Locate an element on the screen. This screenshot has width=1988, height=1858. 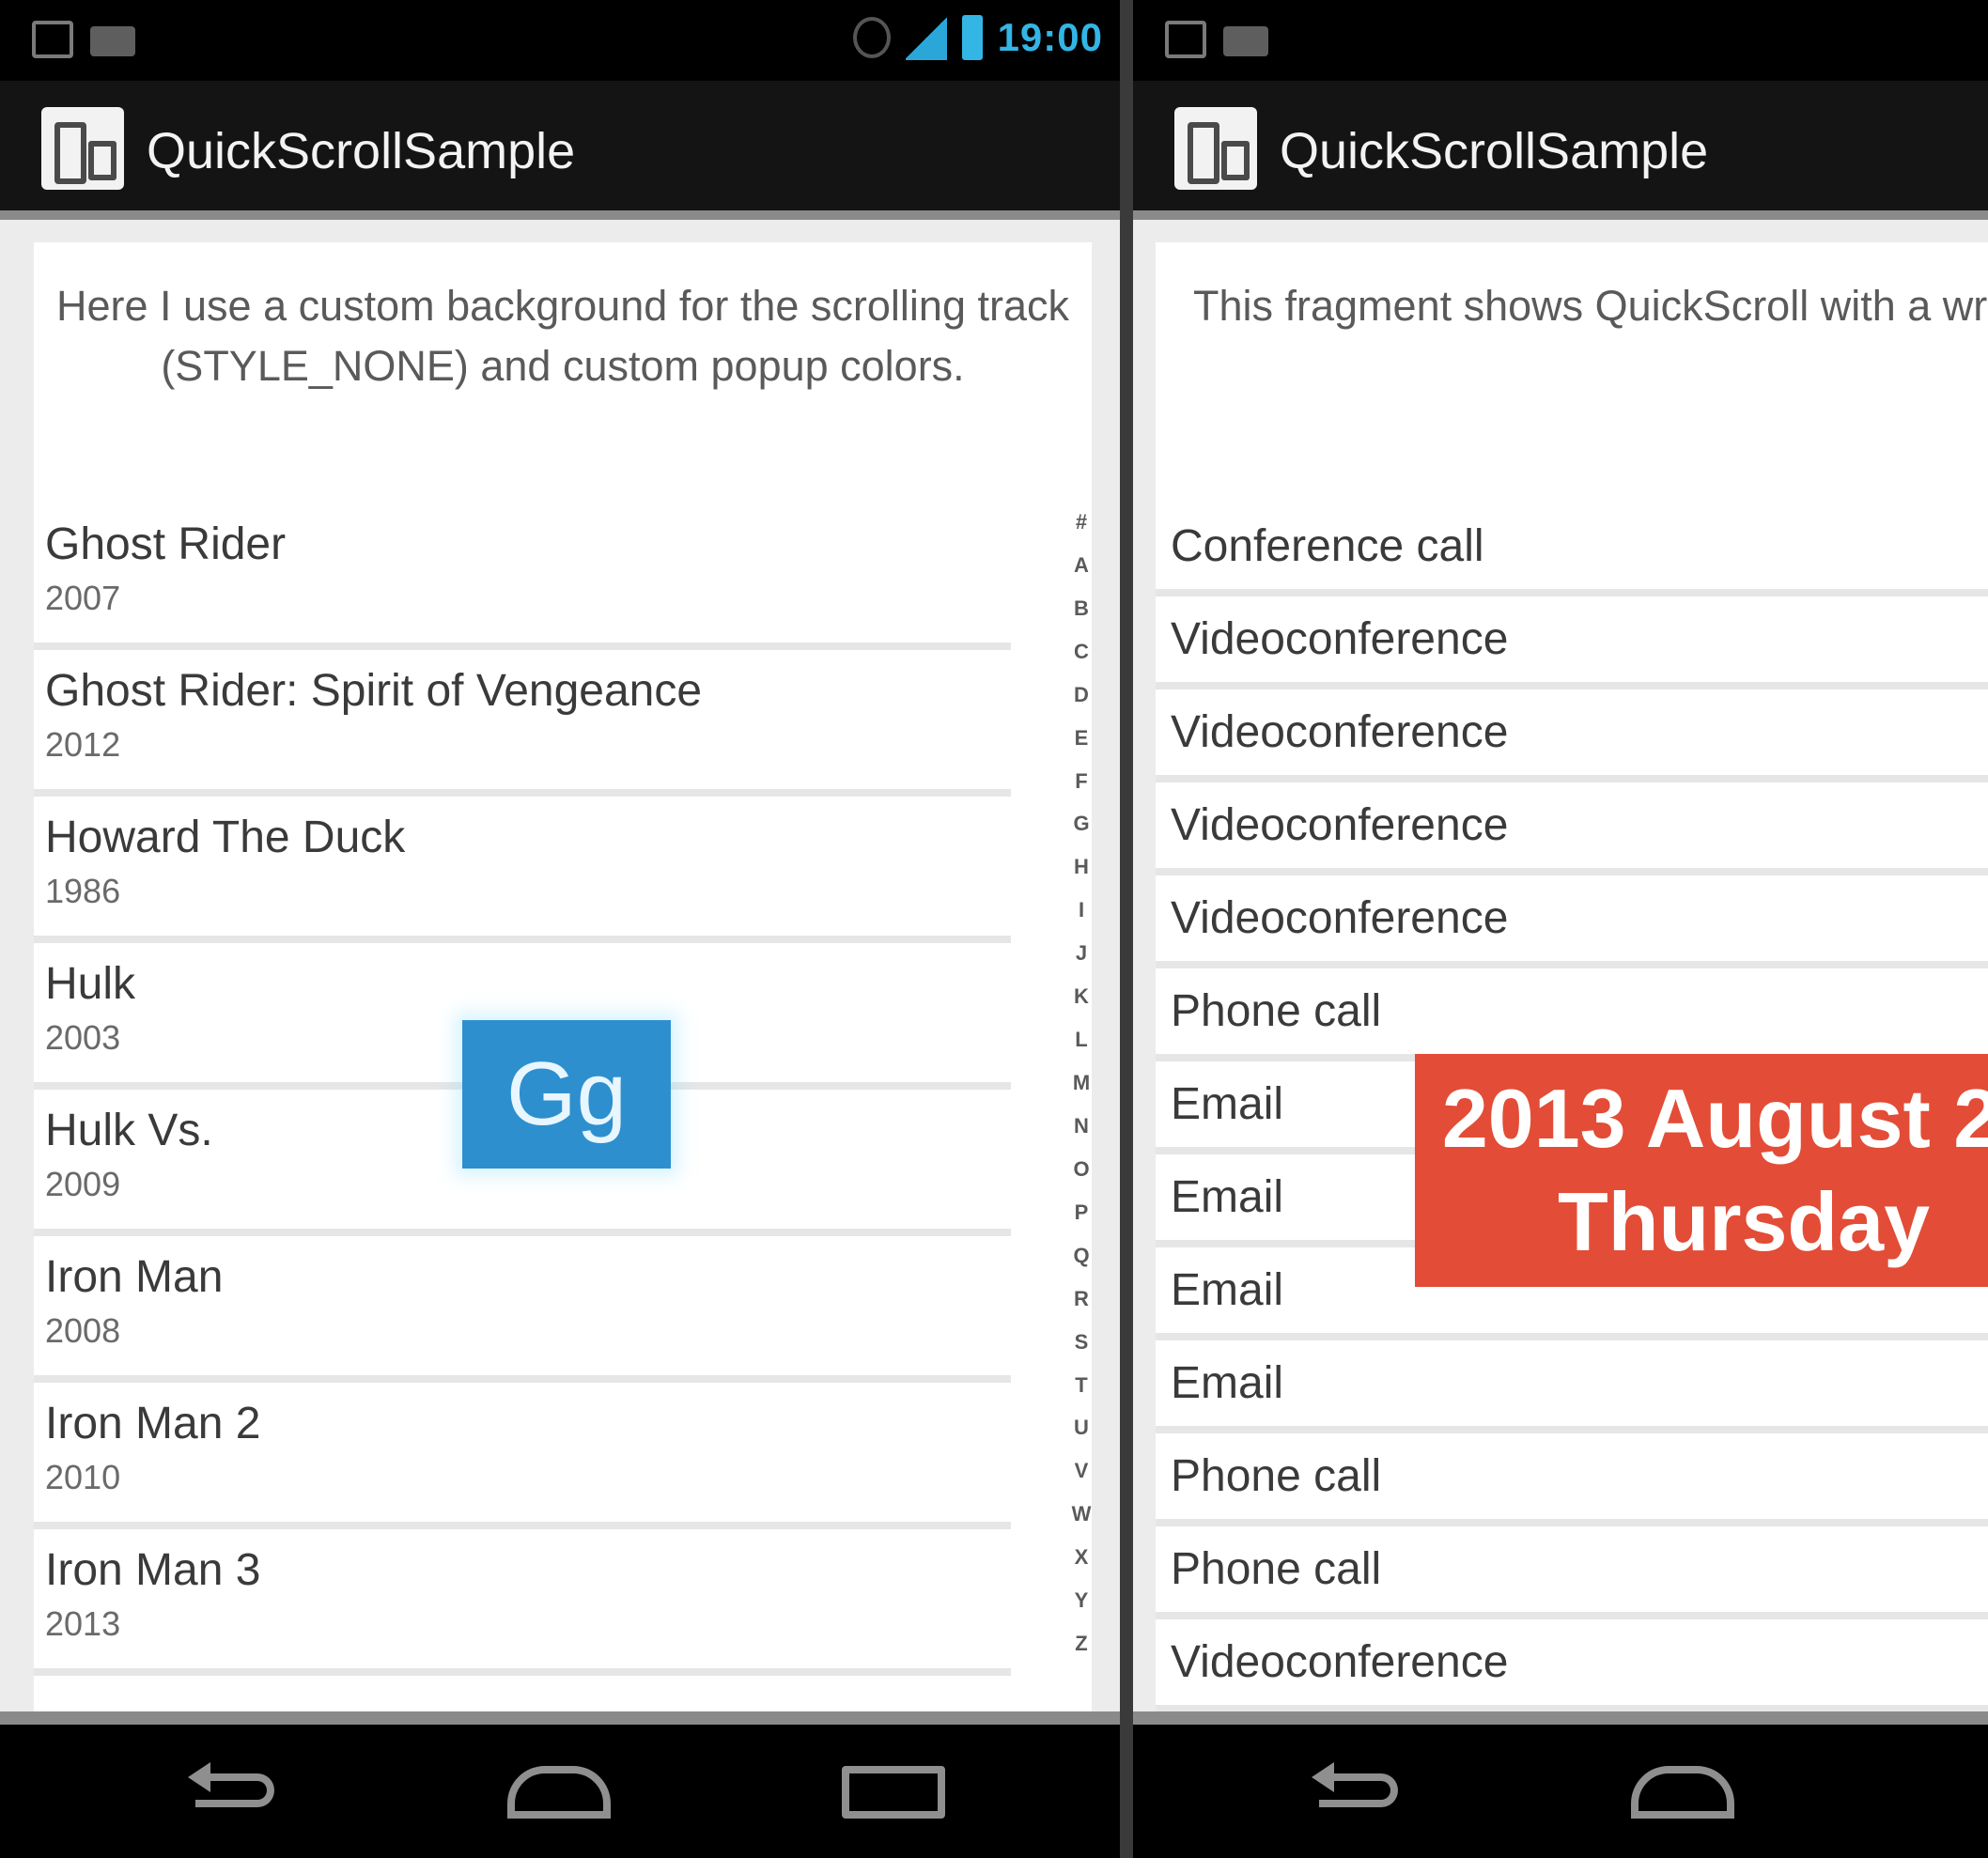
list-item: Iron Man 2008 is located at coordinates (522, 1309).